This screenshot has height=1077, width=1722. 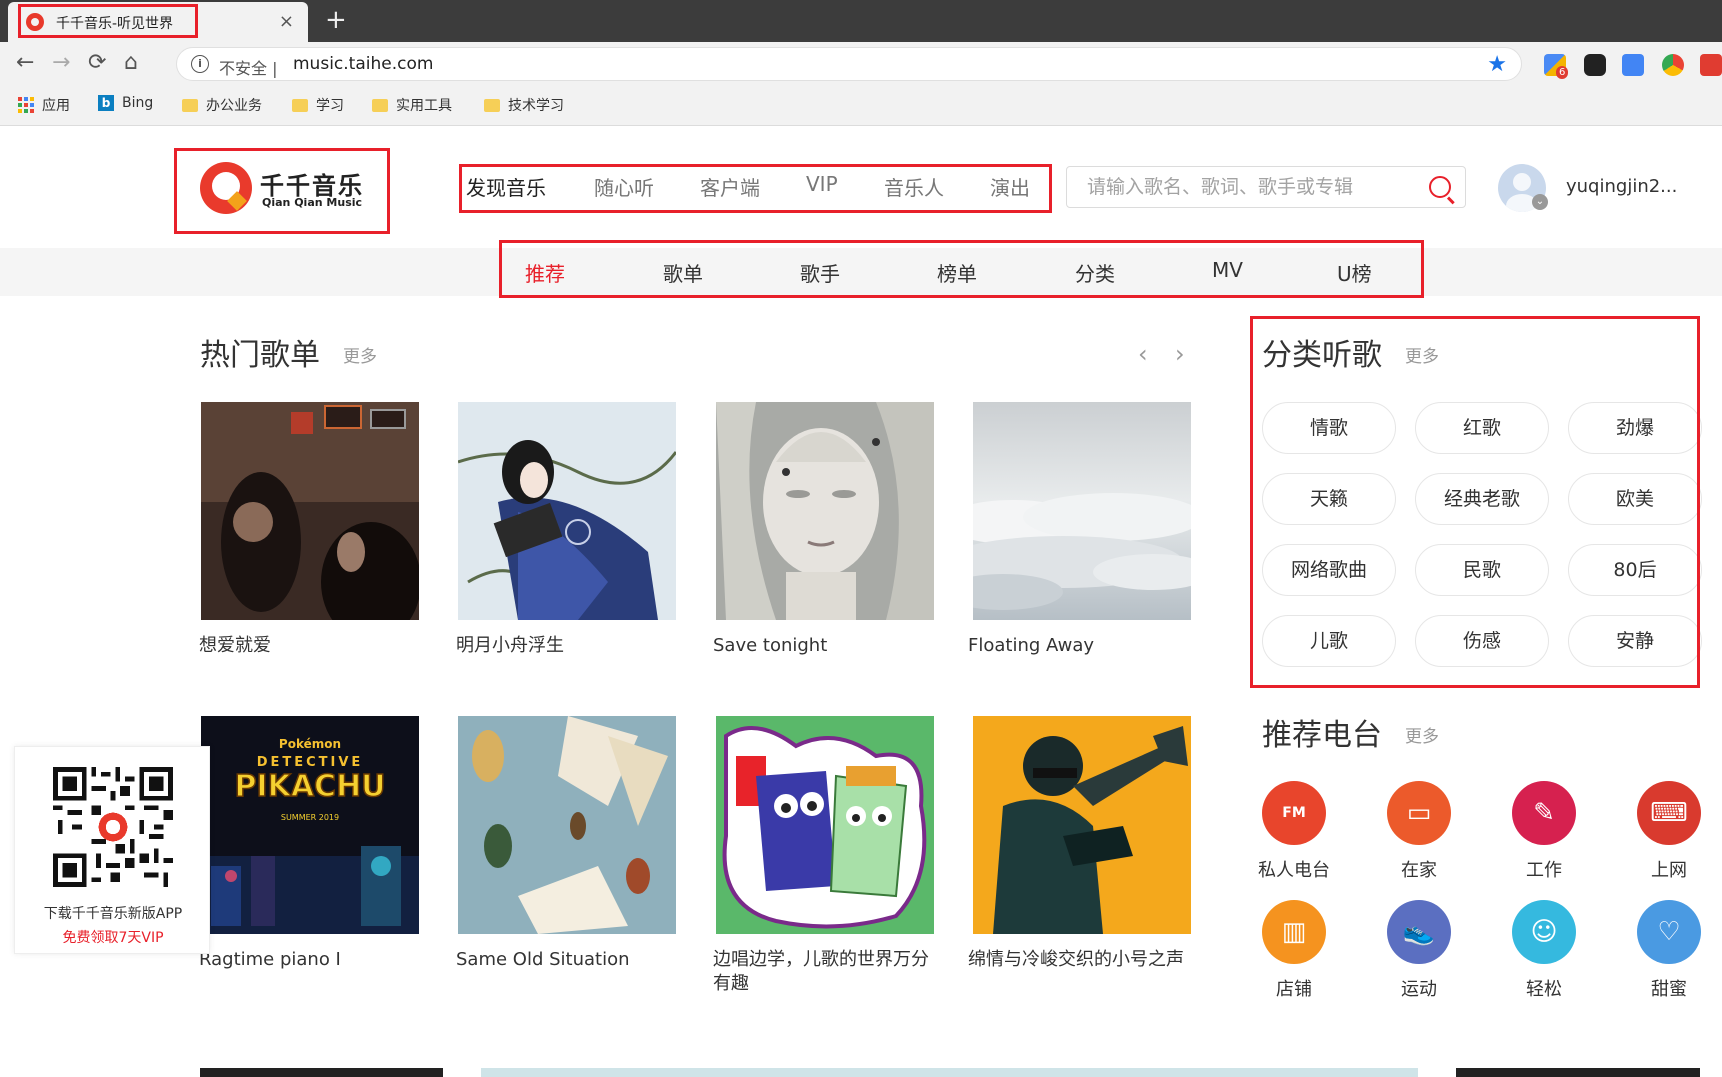 What do you see at coordinates (1294, 869) in the screenshot?
I see `radio-station-label: 私人电台` at bounding box center [1294, 869].